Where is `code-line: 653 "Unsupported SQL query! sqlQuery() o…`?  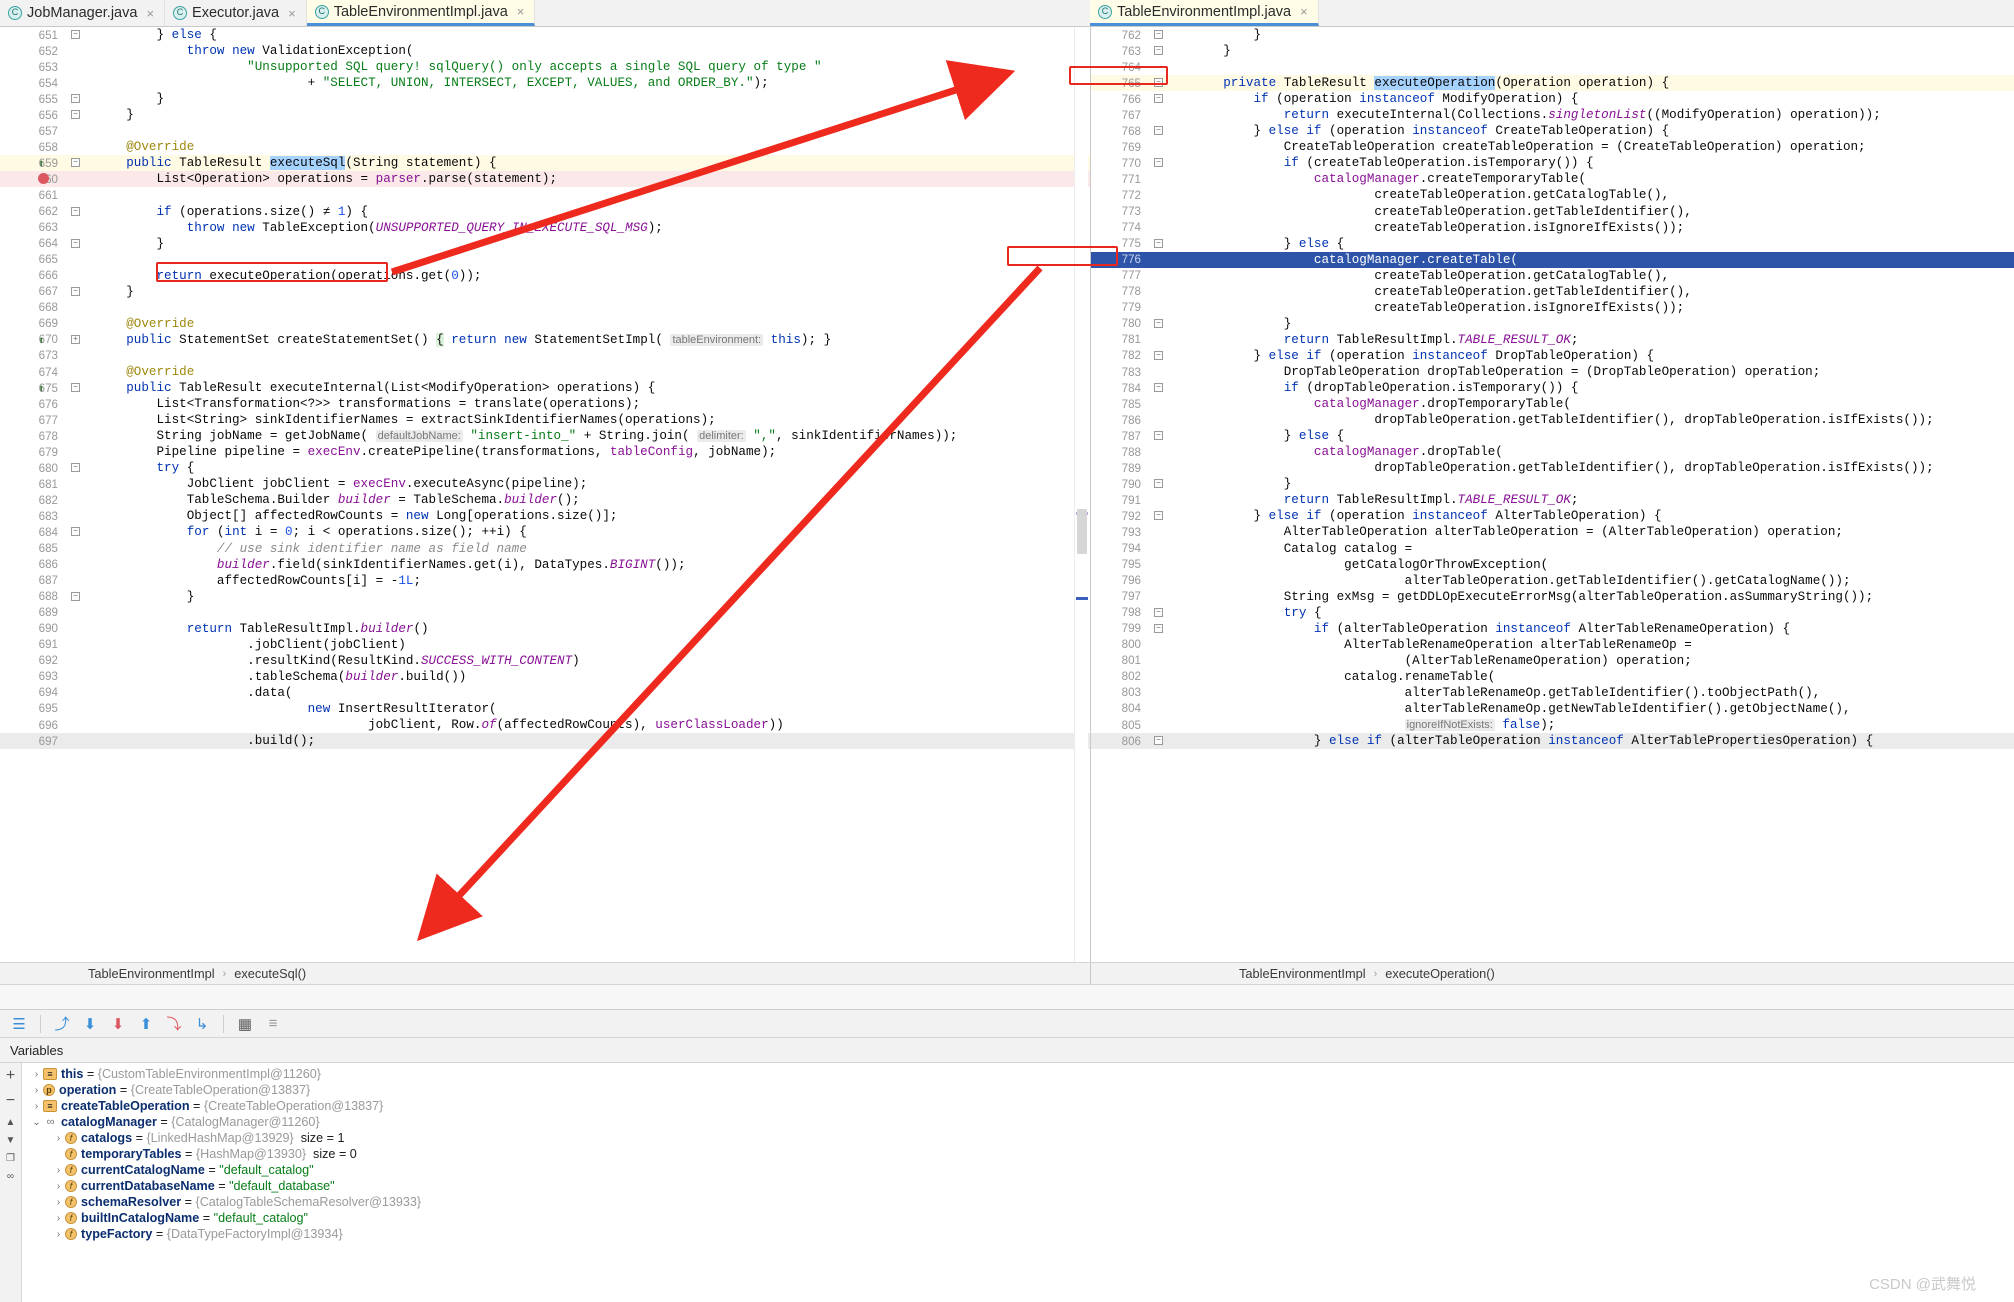 code-line: 653 "Unsupported SQL query! sqlQuery() o… is located at coordinates (545, 67).